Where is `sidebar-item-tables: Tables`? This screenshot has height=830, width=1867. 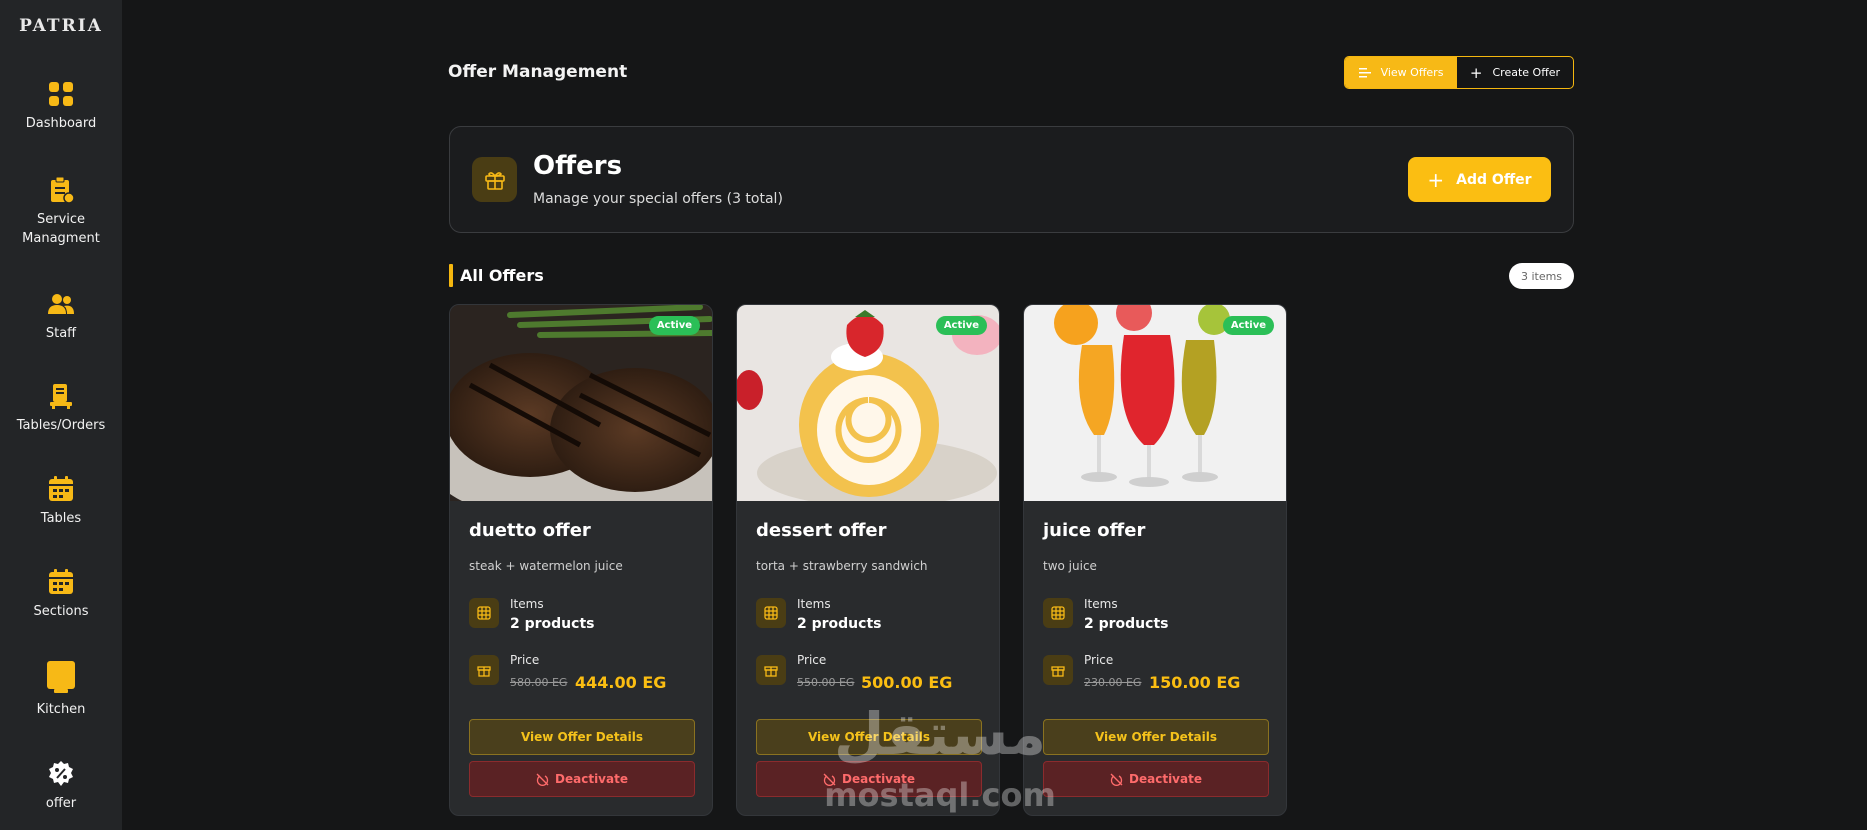 sidebar-item-tables: Tables is located at coordinates (61, 501).